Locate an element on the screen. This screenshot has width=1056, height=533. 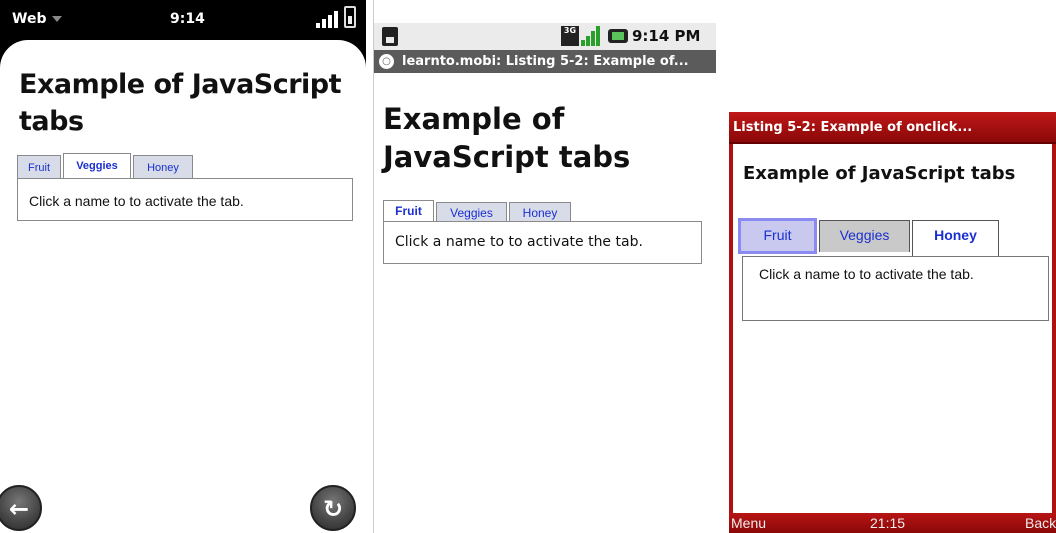
reload-button: ↻ is located at coordinates (333, 508).